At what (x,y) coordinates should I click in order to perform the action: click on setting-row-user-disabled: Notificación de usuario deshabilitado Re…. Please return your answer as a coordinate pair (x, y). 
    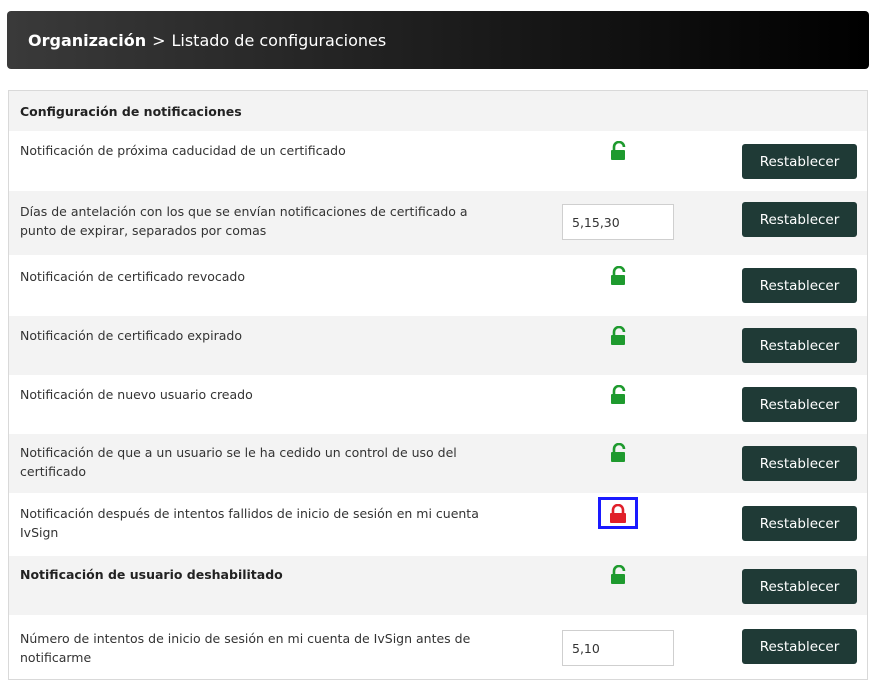
    Looking at the image, I should click on (438, 585).